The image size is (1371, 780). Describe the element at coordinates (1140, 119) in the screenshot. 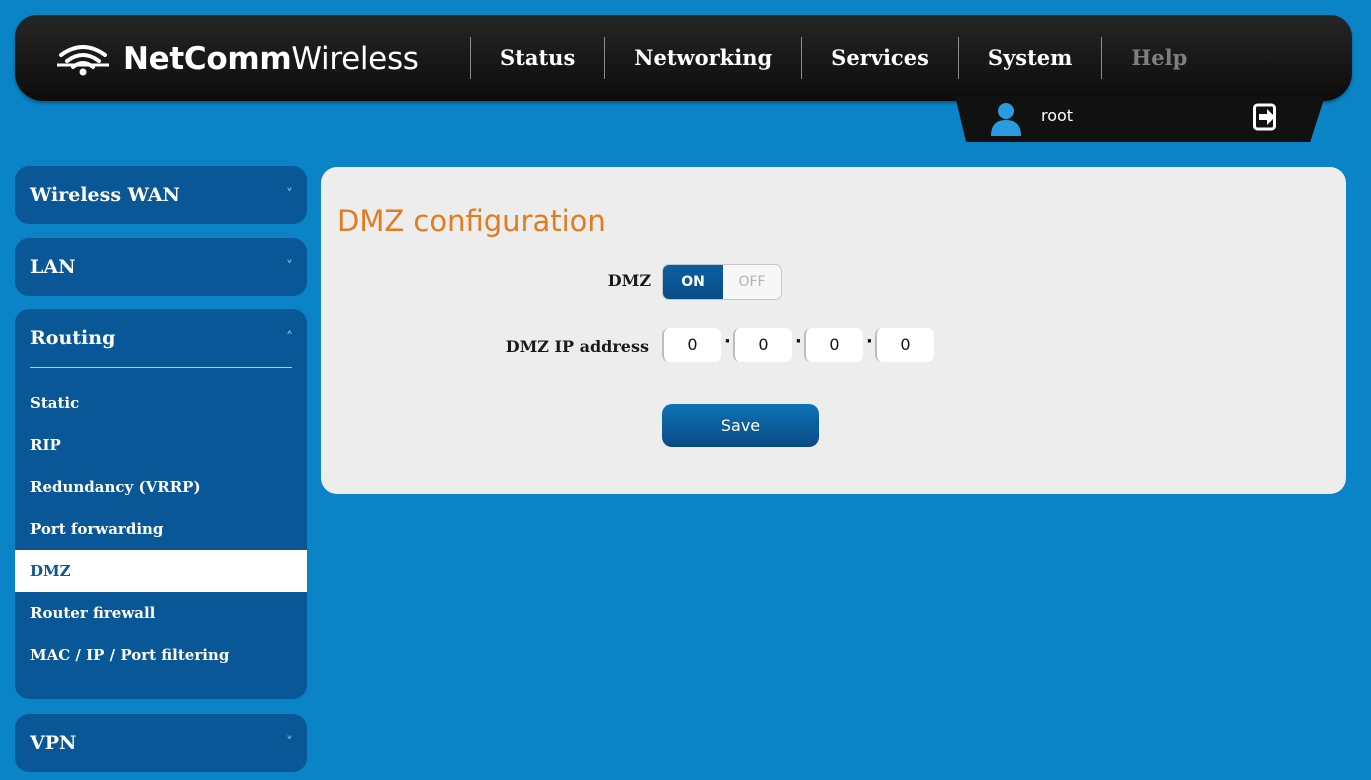

I see `user-bar: root` at that location.